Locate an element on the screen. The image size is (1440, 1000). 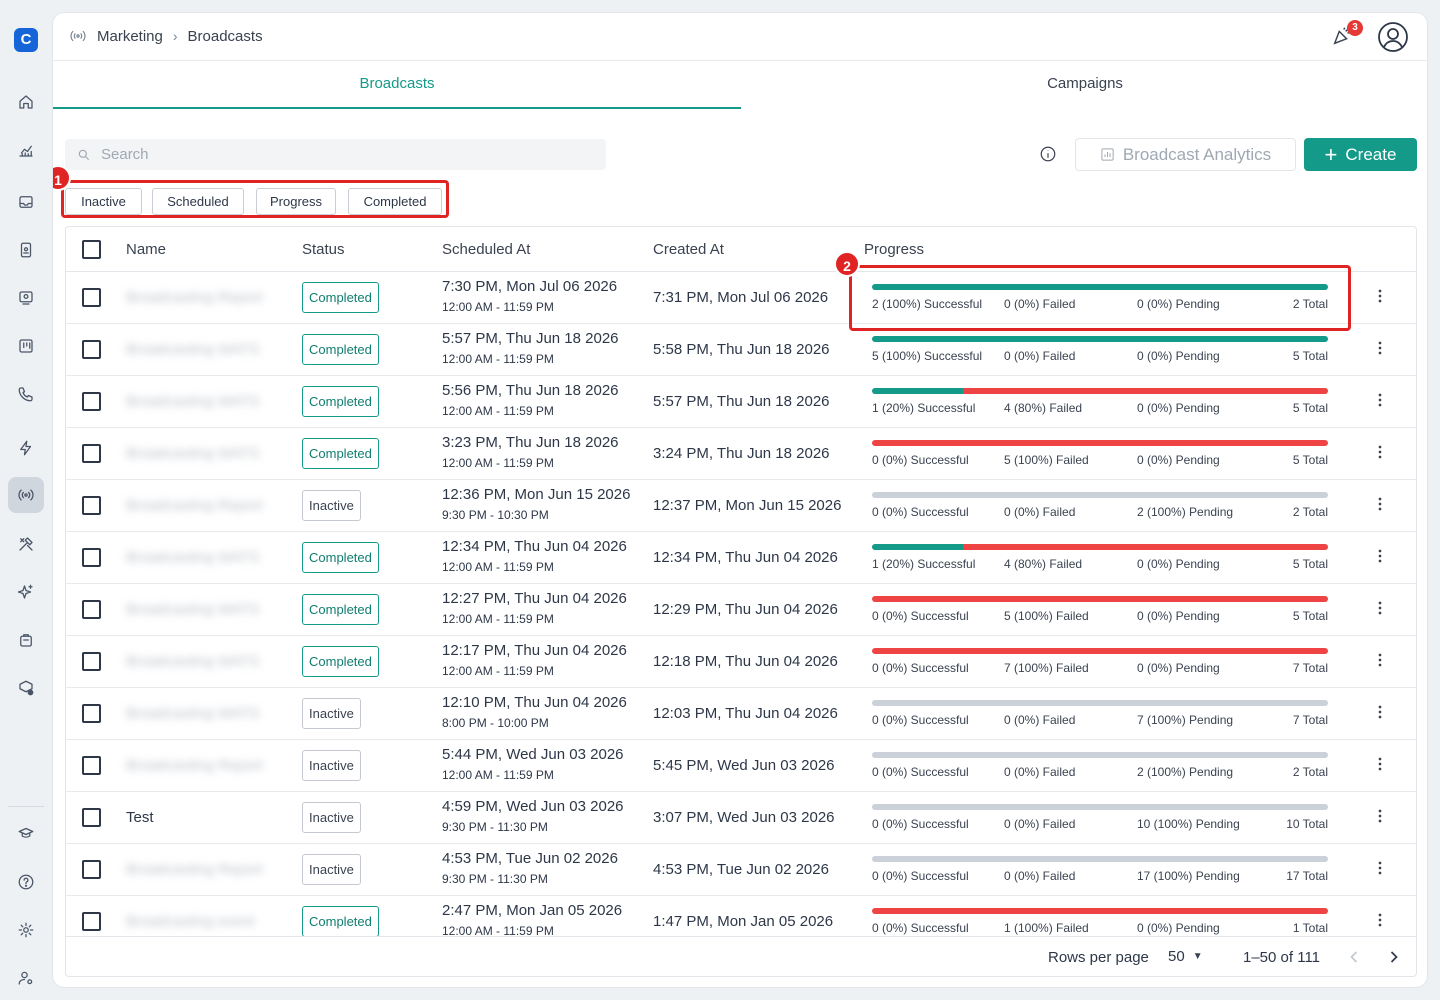
sidebar-item-contacts is located at coordinates (26, 250).